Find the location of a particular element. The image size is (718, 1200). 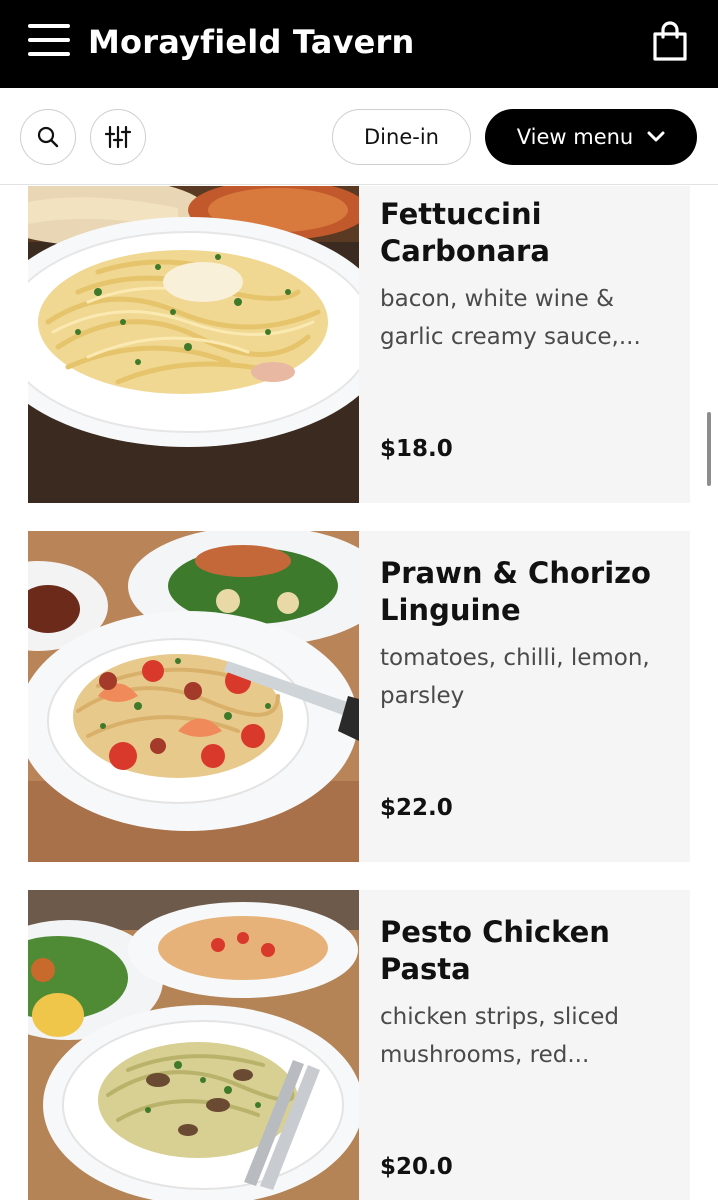

scrollbar is located at coordinates (709, 449).